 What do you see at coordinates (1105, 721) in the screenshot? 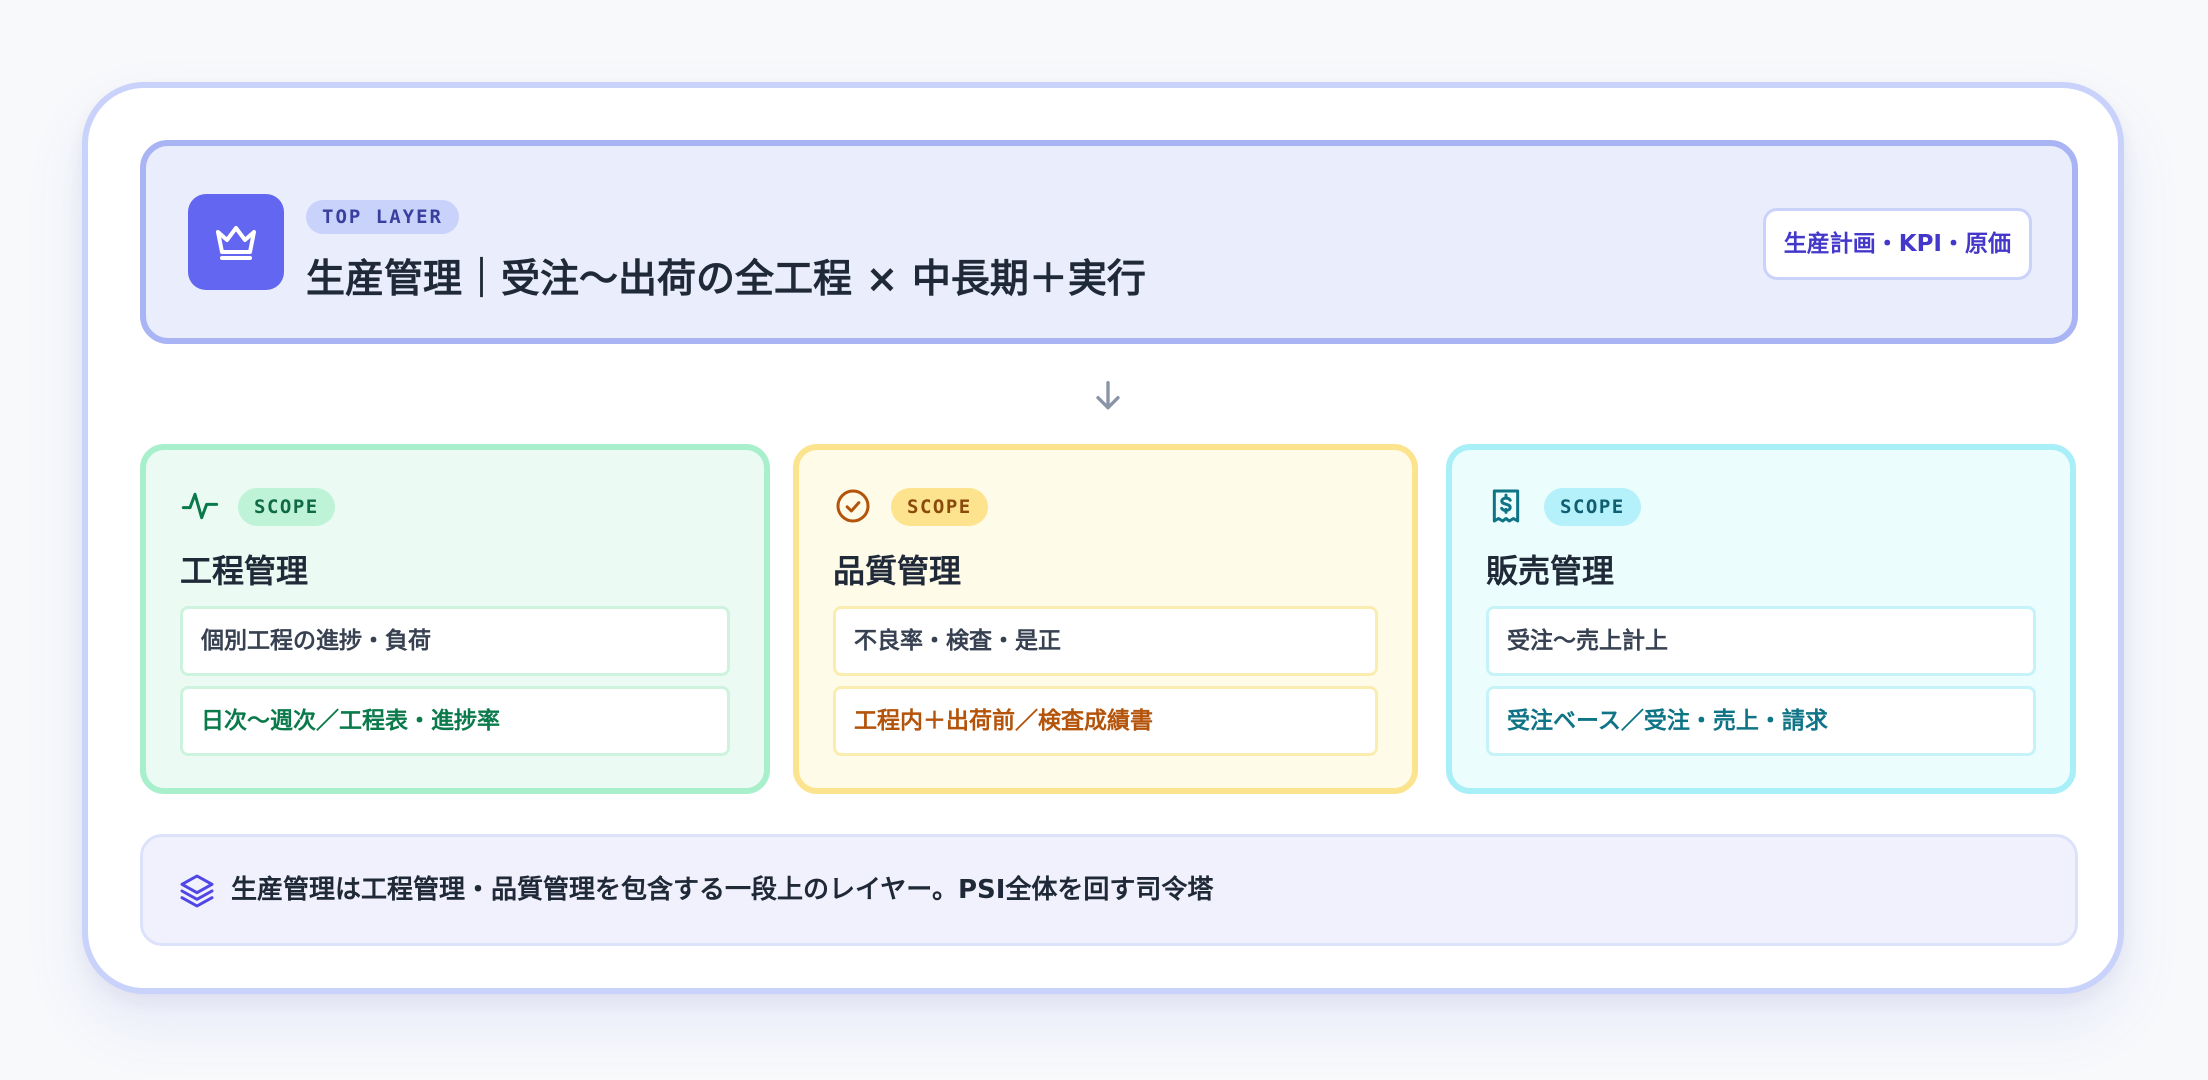
I see `scope-row: 工程内＋出荷前／検査成績書` at bounding box center [1105, 721].